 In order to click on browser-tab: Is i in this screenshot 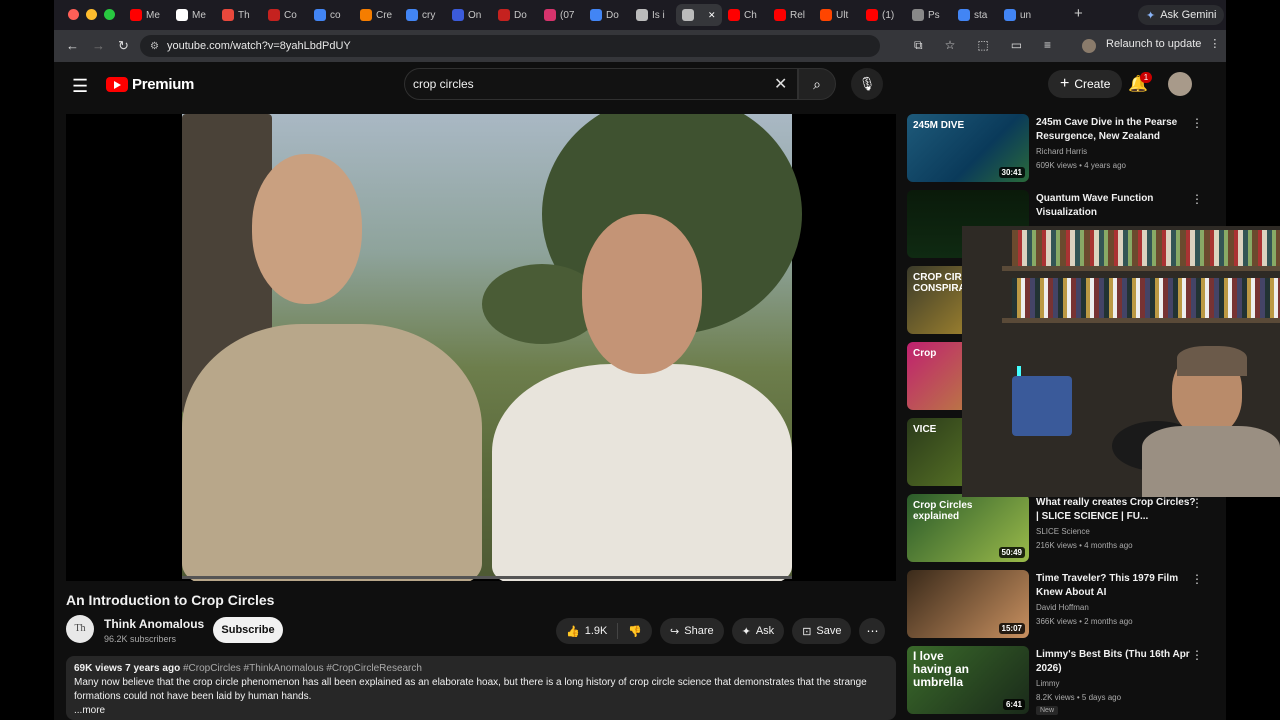, I will do `click(653, 15)`.